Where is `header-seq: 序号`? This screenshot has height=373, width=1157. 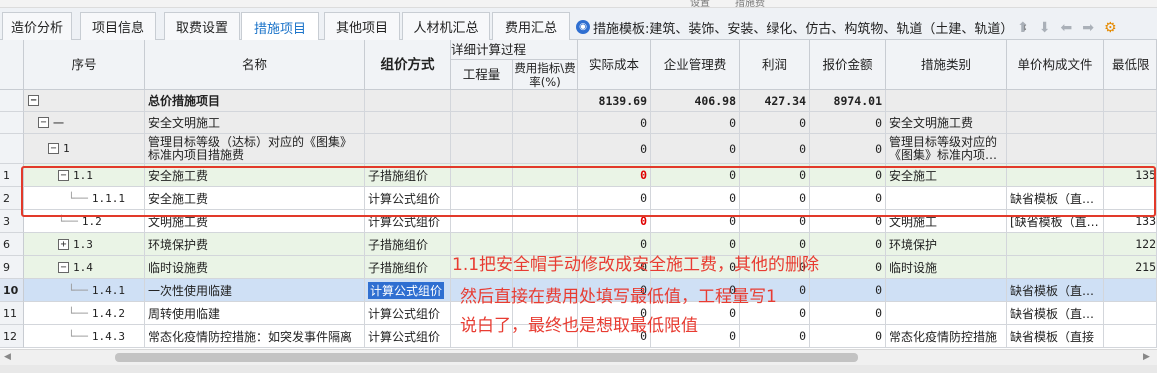 header-seq: 序号 is located at coordinates (84, 65).